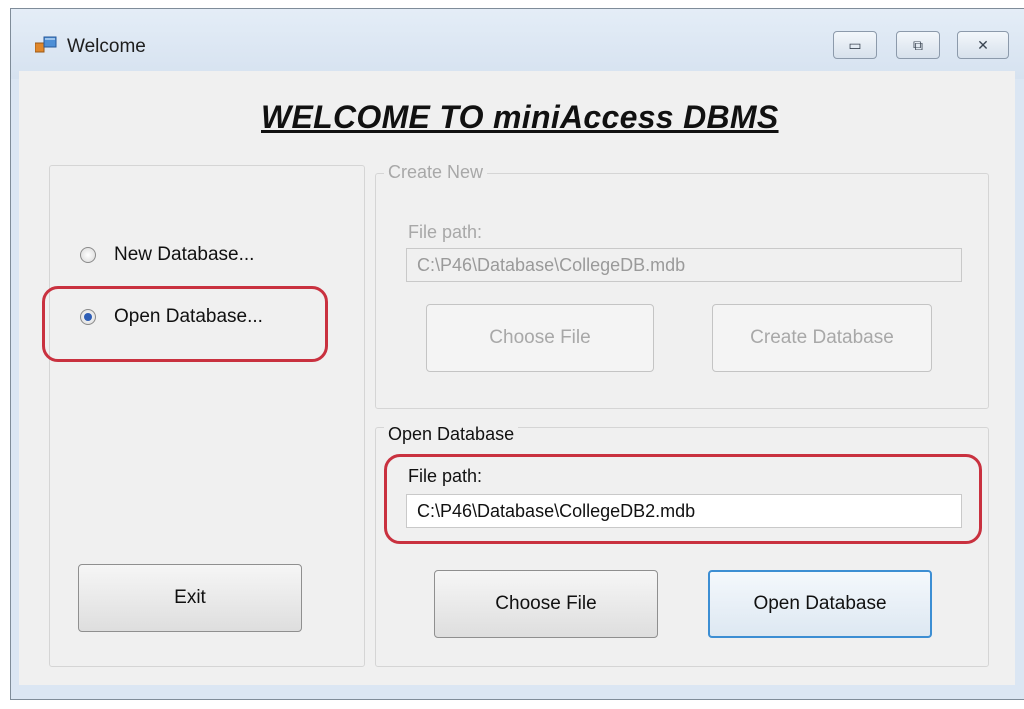 The image size is (1024, 709). I want to click on create-choose-file-button: Choose File, so click(540, 338).